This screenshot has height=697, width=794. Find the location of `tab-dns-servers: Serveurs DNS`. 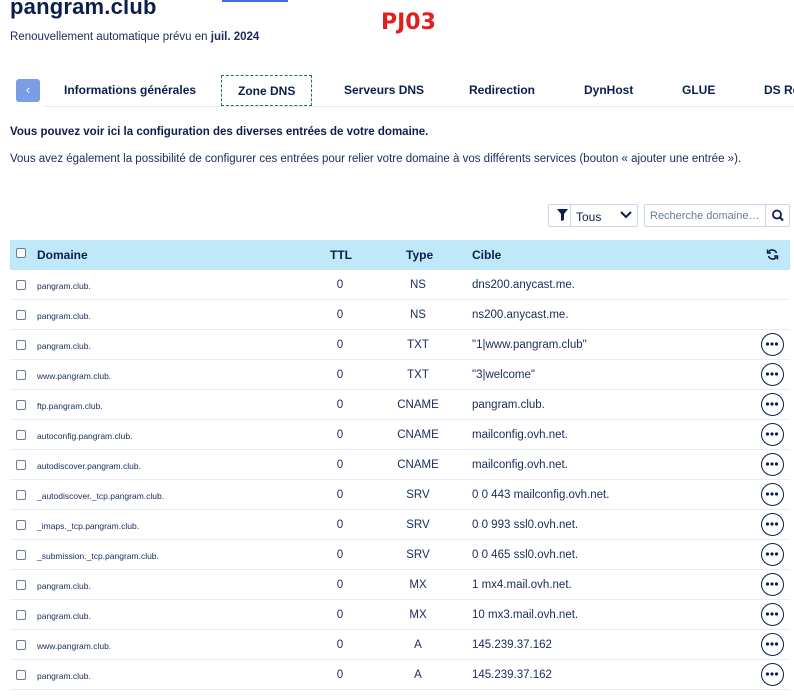

tab-dns-servers: Serveurs DNS is located at coordinates (384, 90).